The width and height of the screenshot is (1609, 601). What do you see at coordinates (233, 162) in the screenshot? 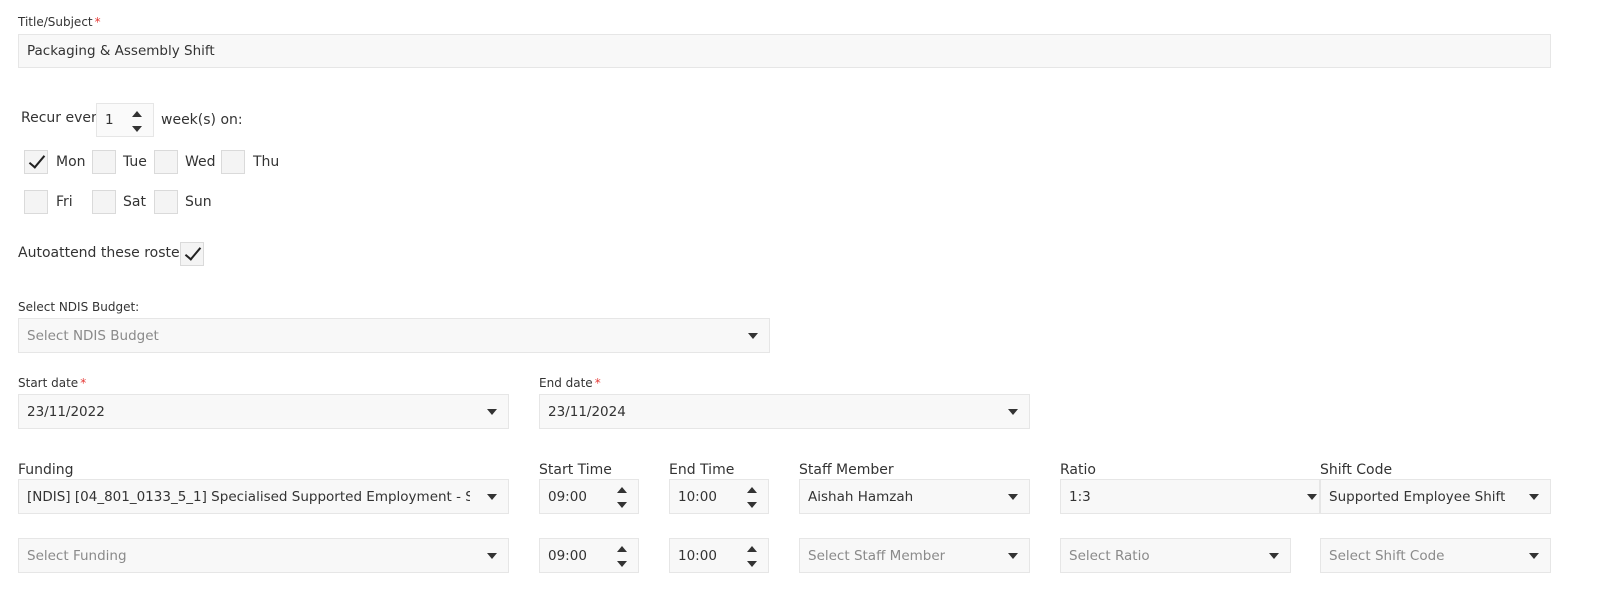
I see `day-checkbox-thu` at bounding box center [233, 162].